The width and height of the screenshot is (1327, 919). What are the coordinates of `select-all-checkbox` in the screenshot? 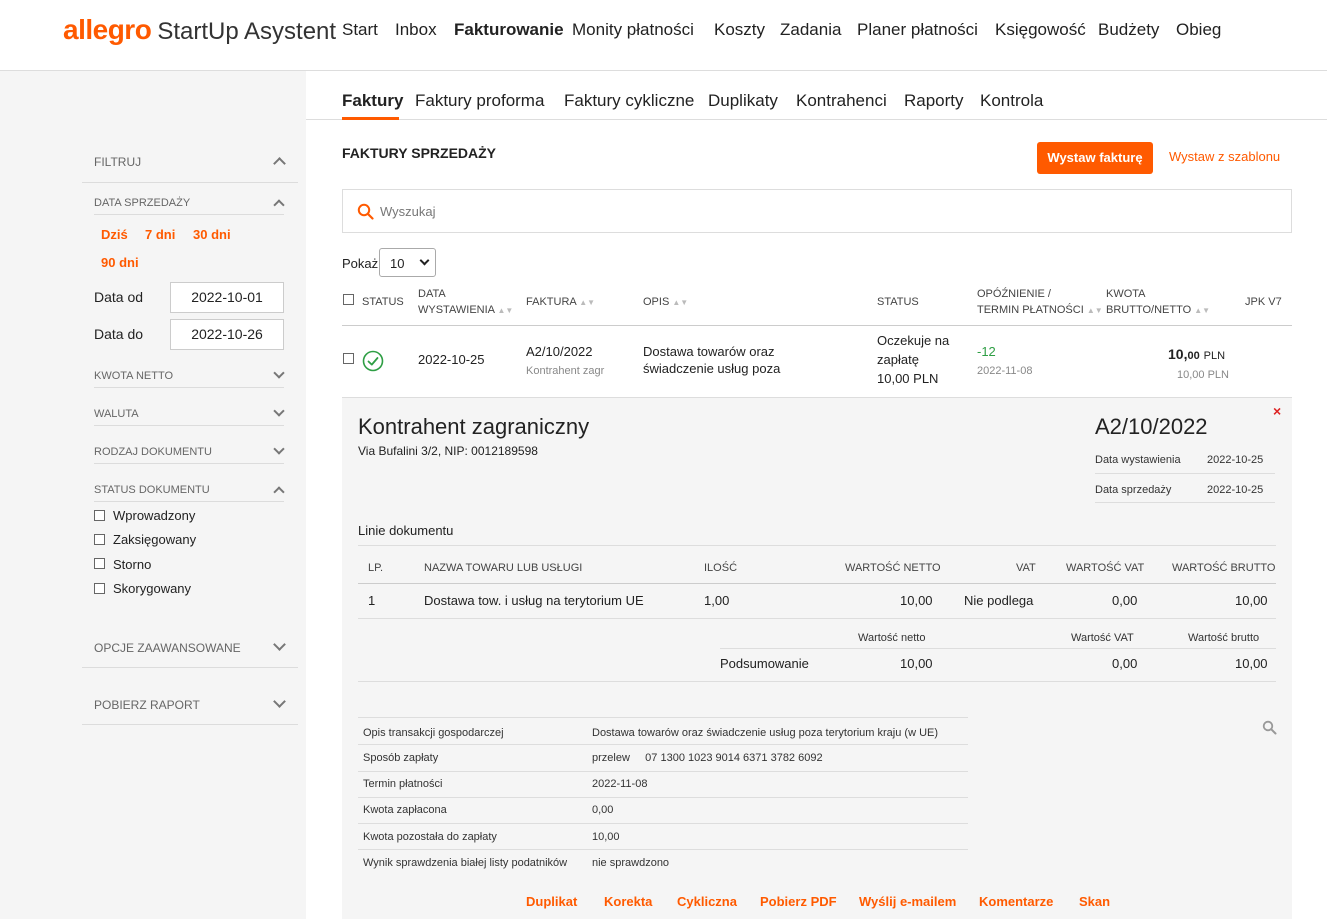 It's located at (348, 299).